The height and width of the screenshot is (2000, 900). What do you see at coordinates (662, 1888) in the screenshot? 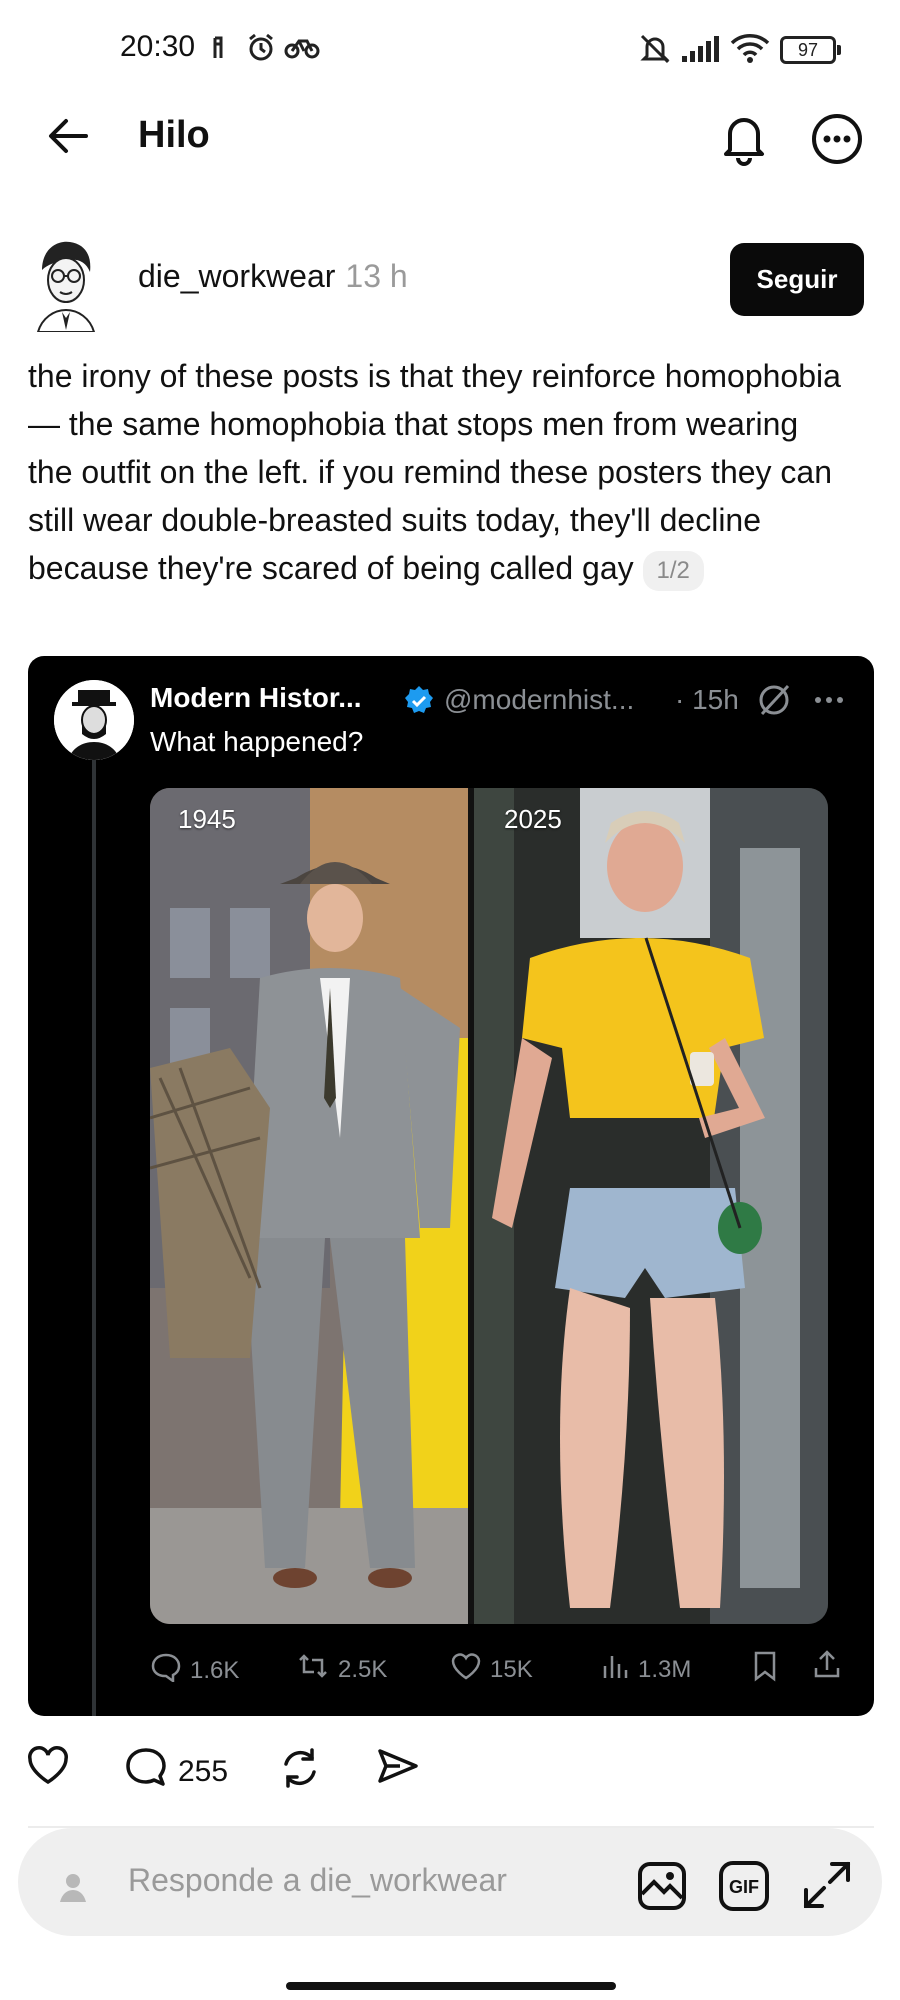
I see `image-icon` at bounding box center [662, 1888].